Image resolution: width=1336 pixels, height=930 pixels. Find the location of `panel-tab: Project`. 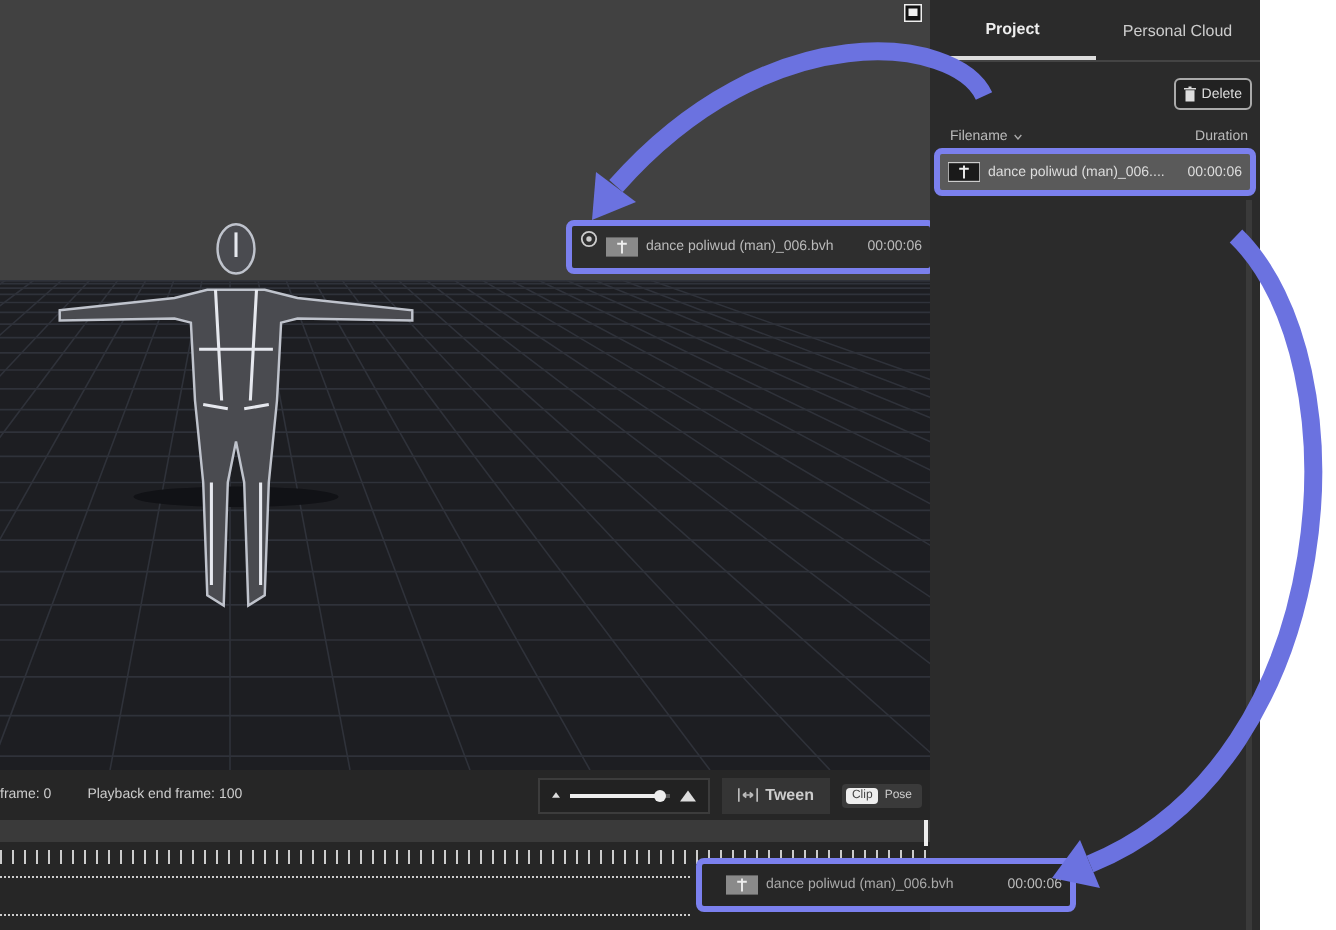

panel-tab: Project is located at coordinates (1012, 30).